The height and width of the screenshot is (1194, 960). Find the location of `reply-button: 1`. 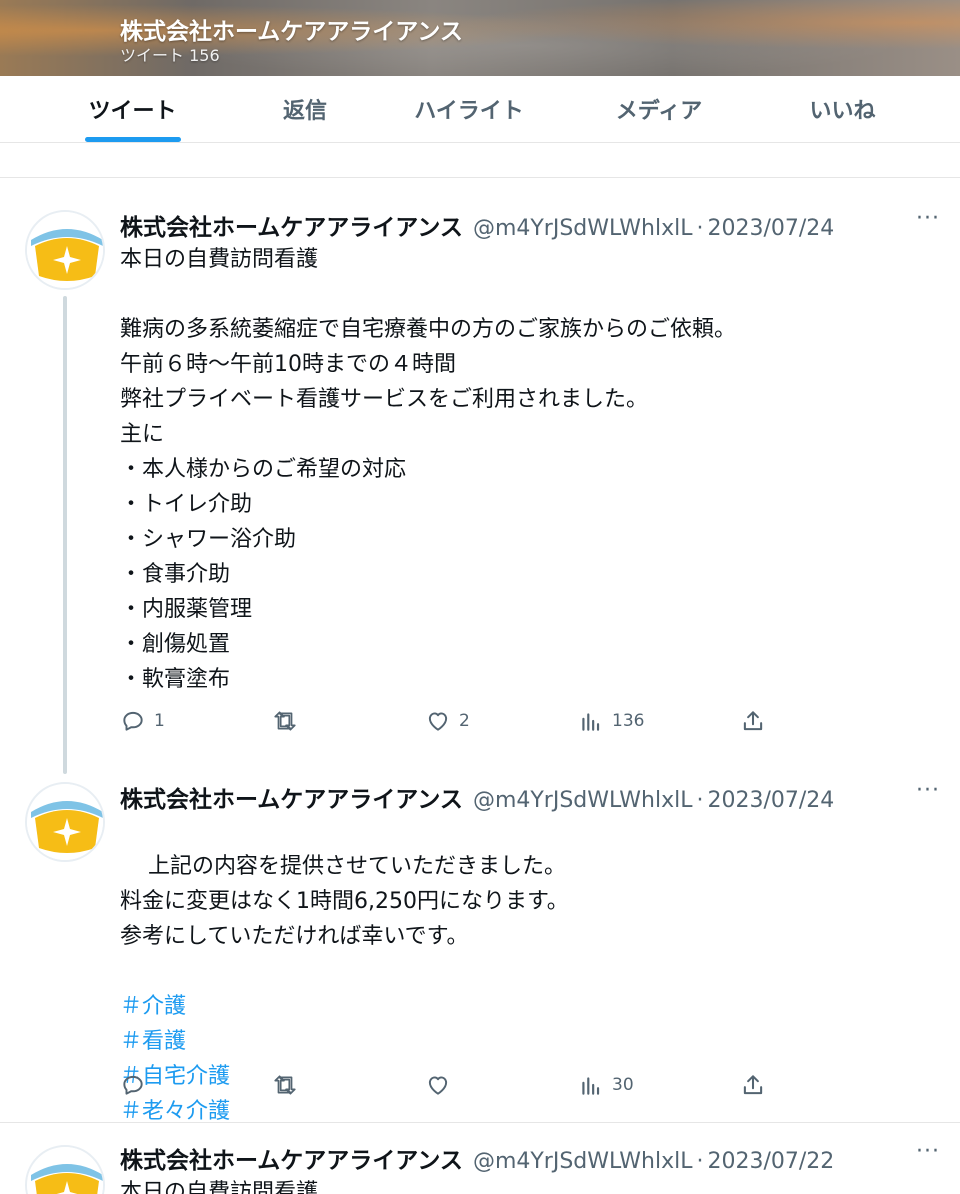

reply-button: 1 is located at coordinates (142, 721).